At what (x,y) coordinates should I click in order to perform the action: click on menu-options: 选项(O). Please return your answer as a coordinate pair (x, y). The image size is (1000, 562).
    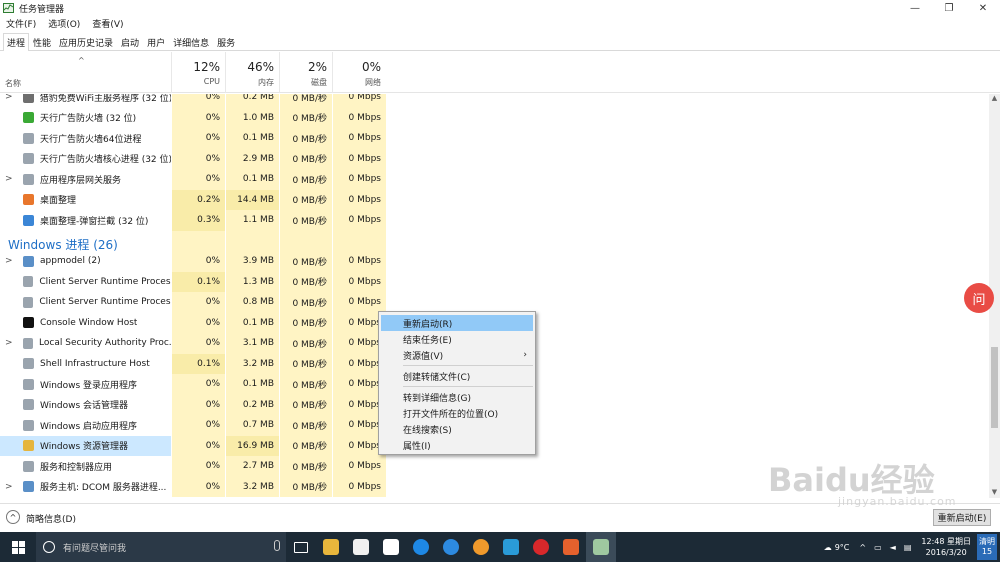
    Looking at the image, I should click on (64, 23).